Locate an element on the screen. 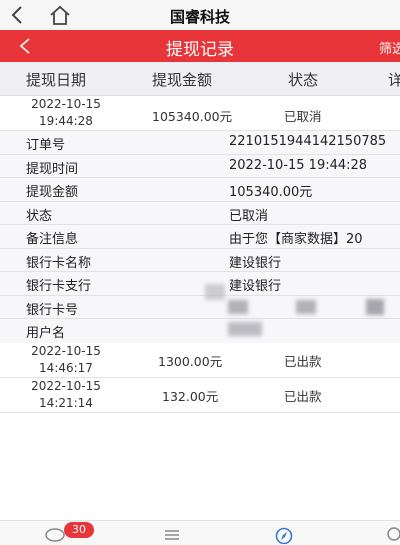 The image size is (400, 545). column-header-date: 提现日期 is located at coordinates (56, 80).